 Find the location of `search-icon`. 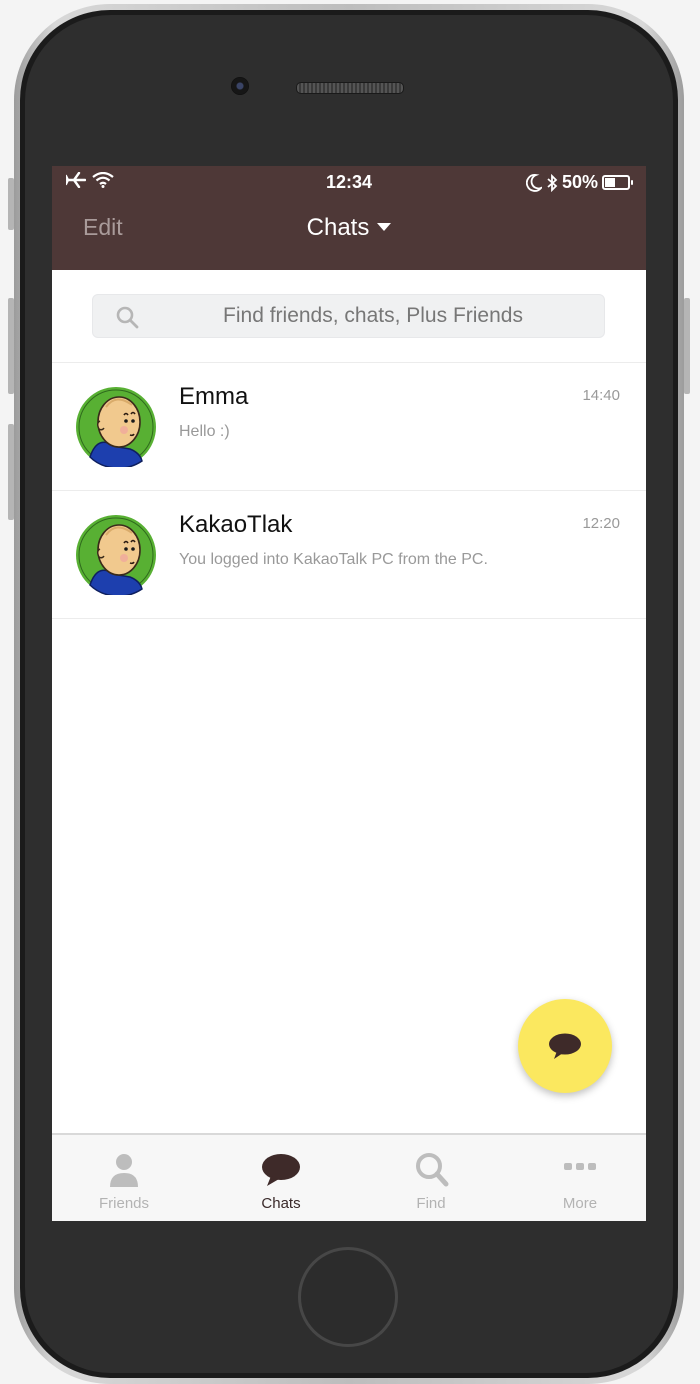

search-icon is located at coordinates (127, 317).